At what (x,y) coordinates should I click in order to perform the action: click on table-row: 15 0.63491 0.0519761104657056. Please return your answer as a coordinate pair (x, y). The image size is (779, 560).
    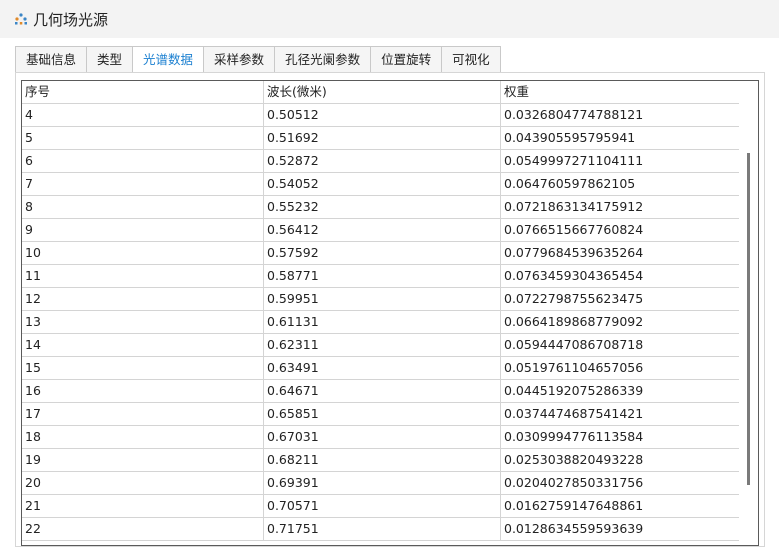
    Looking at the image, I should click on (380, 368).